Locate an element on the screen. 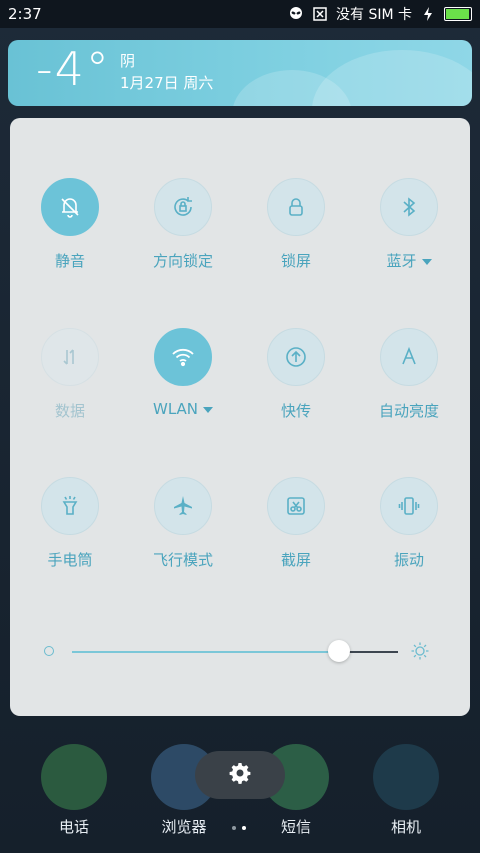 This screenshot has height=853, width=480. tile-label: 振动 is located at coordinates (408, 560).